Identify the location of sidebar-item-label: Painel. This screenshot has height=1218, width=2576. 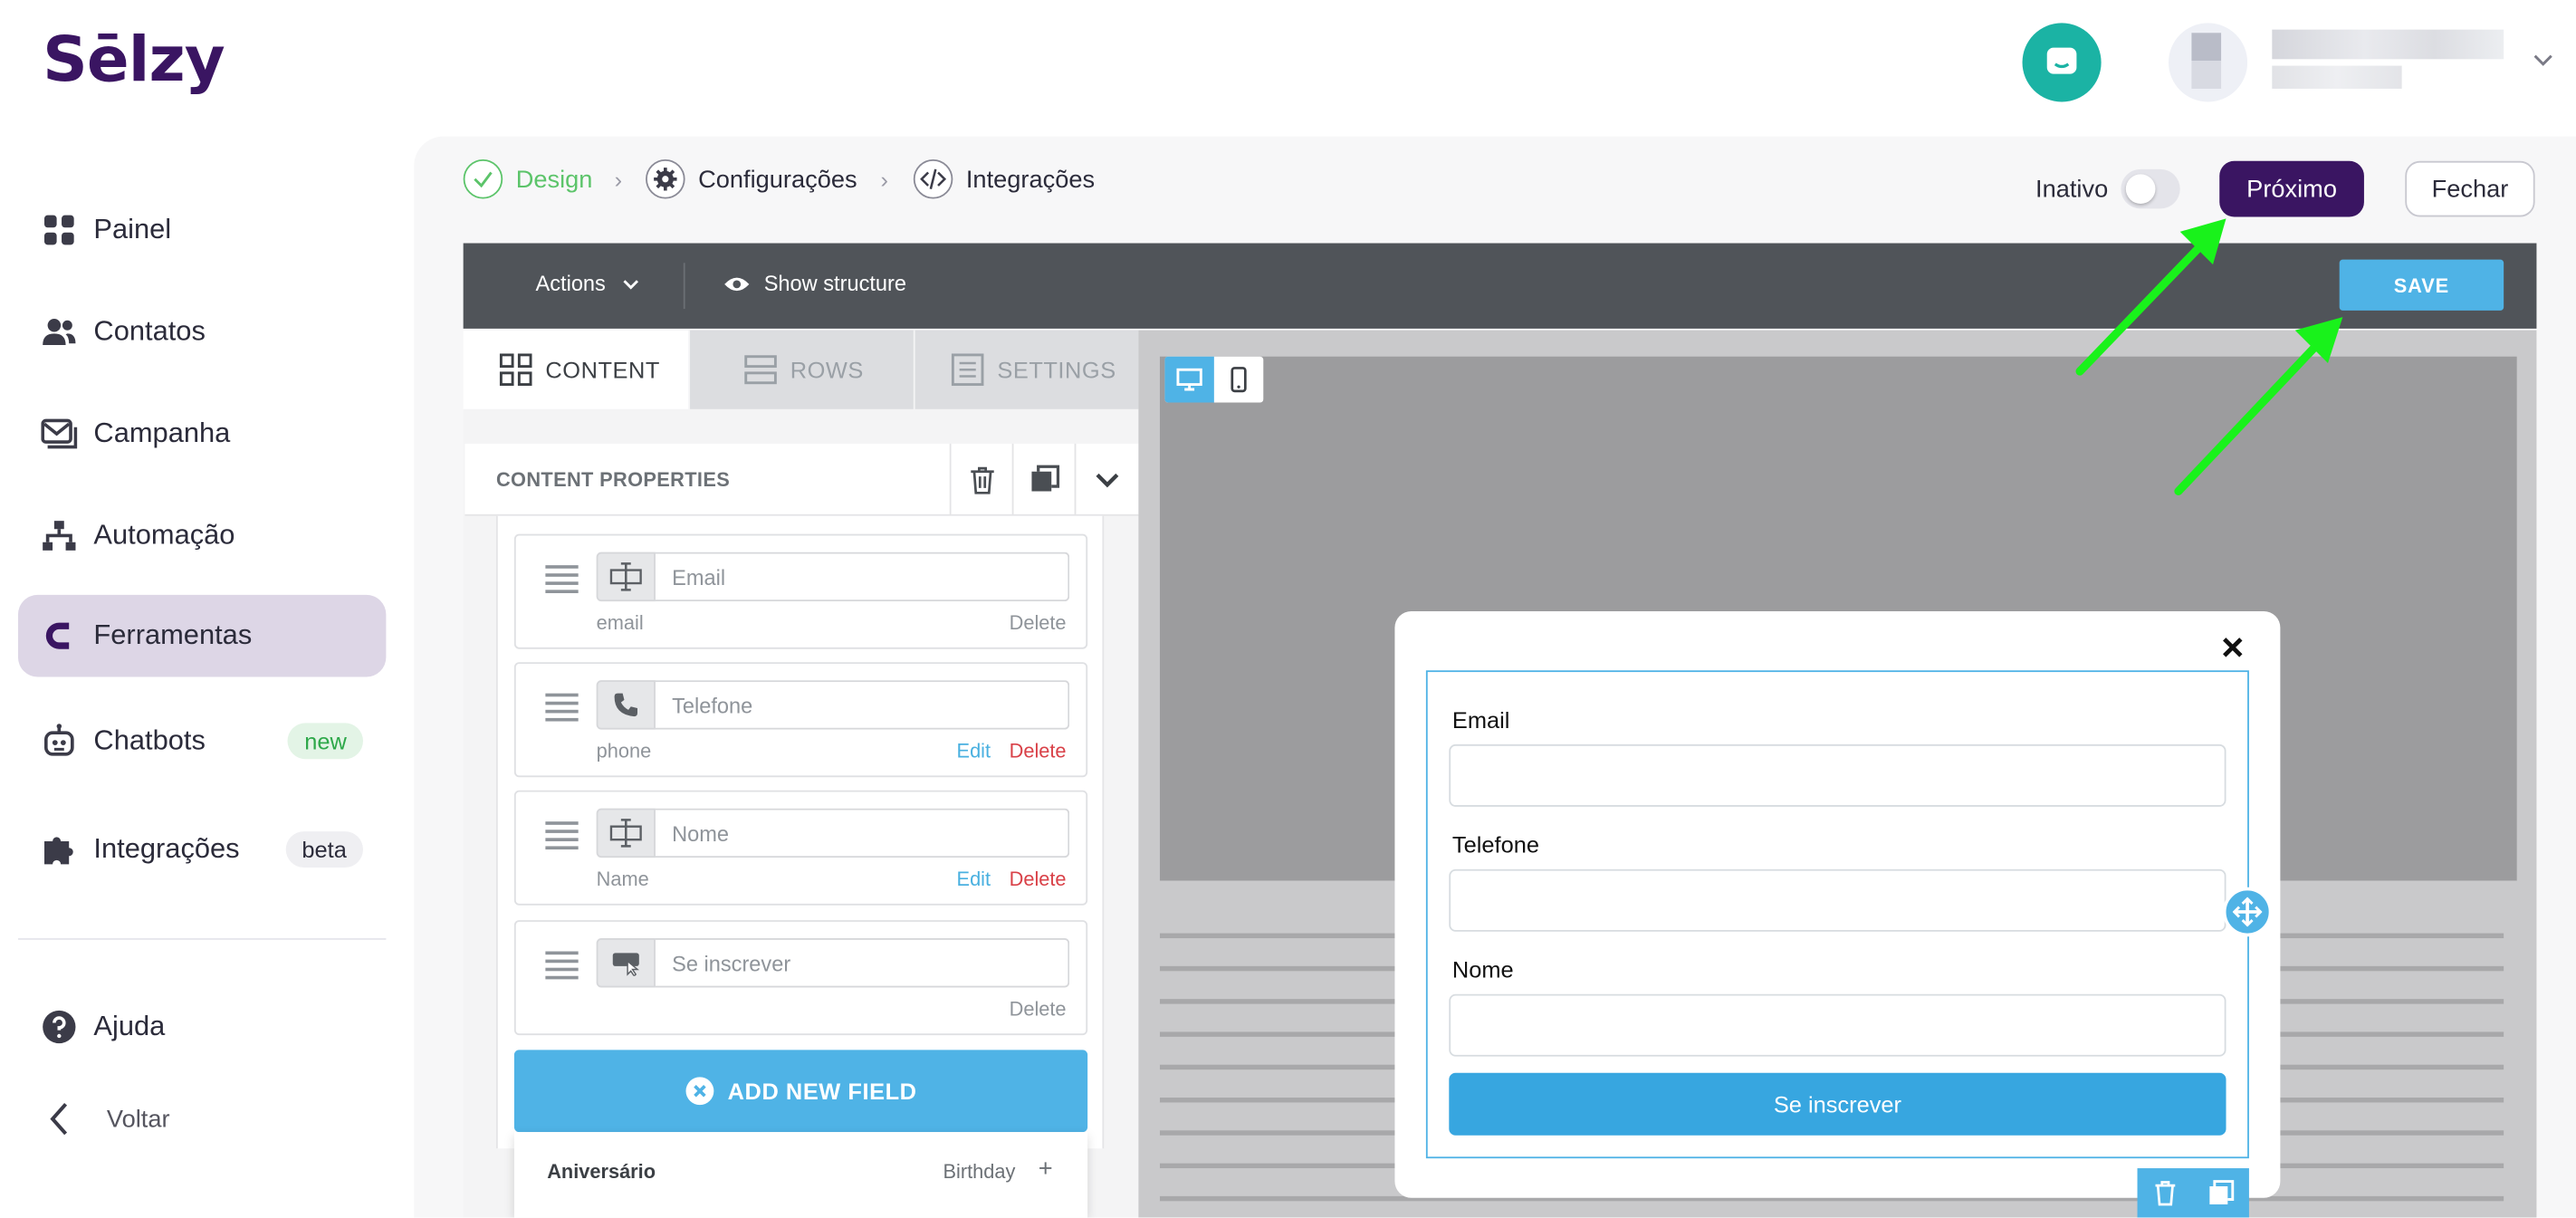
(132, 229).